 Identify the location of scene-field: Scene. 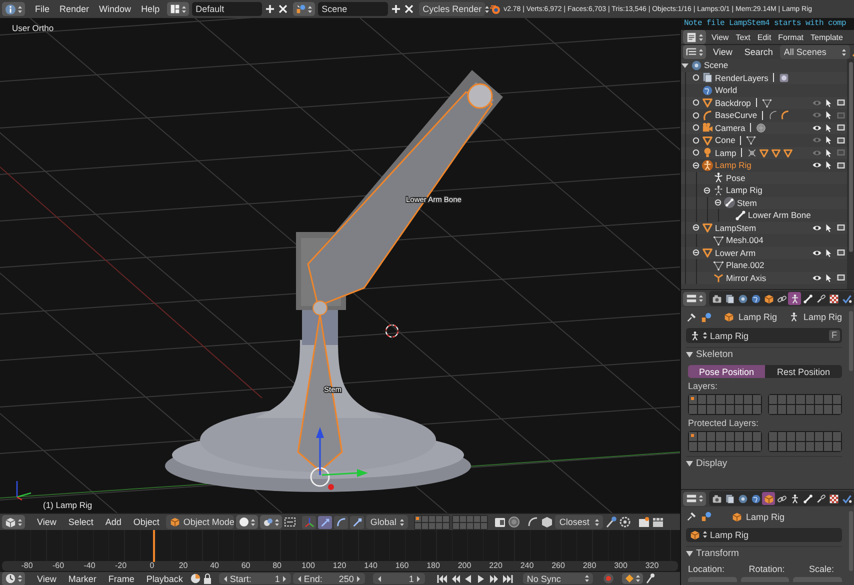
(353, 9).